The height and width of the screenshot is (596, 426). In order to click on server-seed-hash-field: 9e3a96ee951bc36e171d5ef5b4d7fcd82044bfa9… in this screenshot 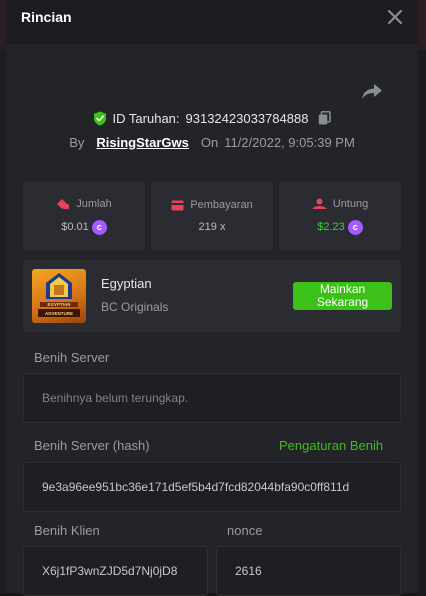, I will do `click(212, 487)`.